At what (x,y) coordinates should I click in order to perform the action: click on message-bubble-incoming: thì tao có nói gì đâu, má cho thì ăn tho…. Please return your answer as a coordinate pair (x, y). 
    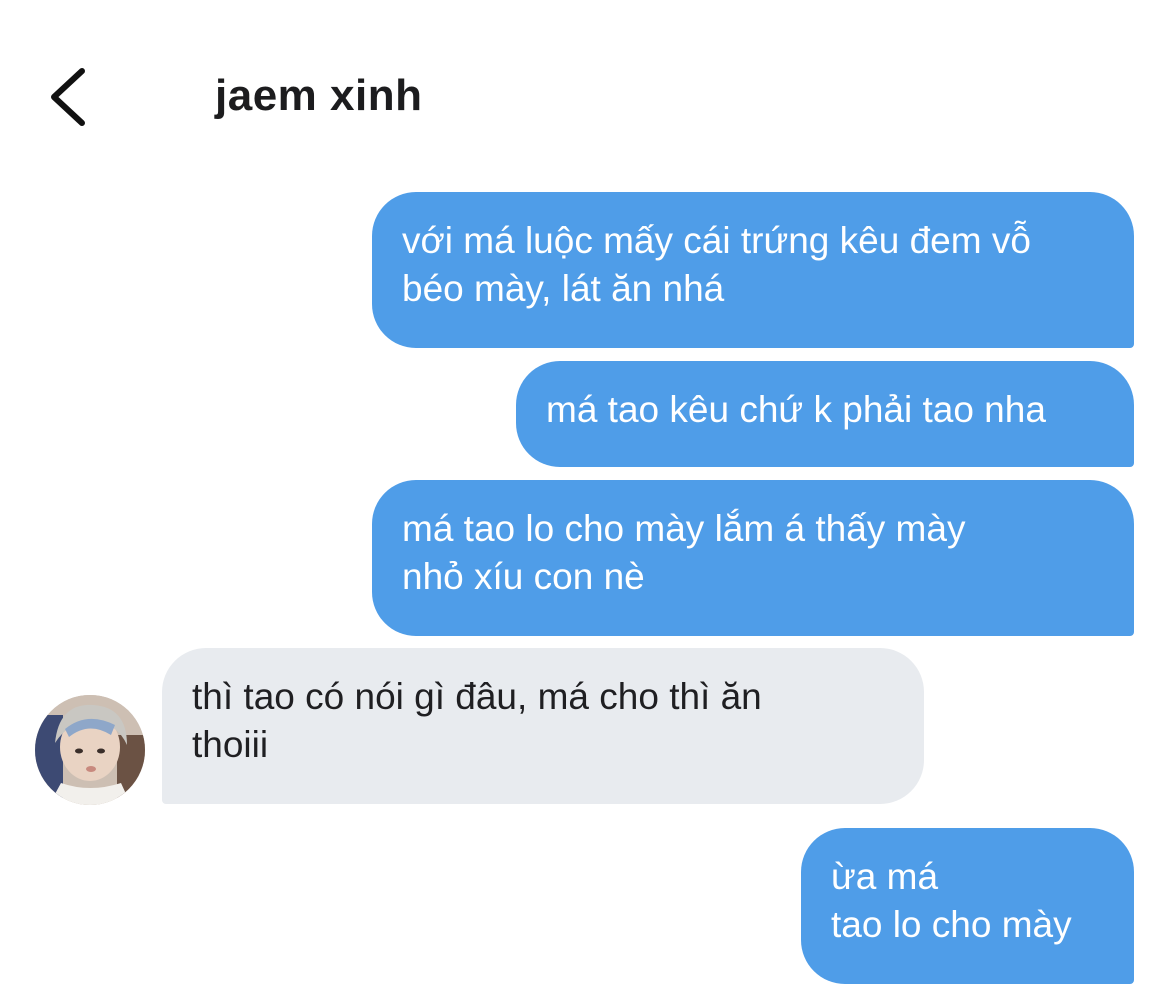
    Looking at the image, I should click on (543, 726).